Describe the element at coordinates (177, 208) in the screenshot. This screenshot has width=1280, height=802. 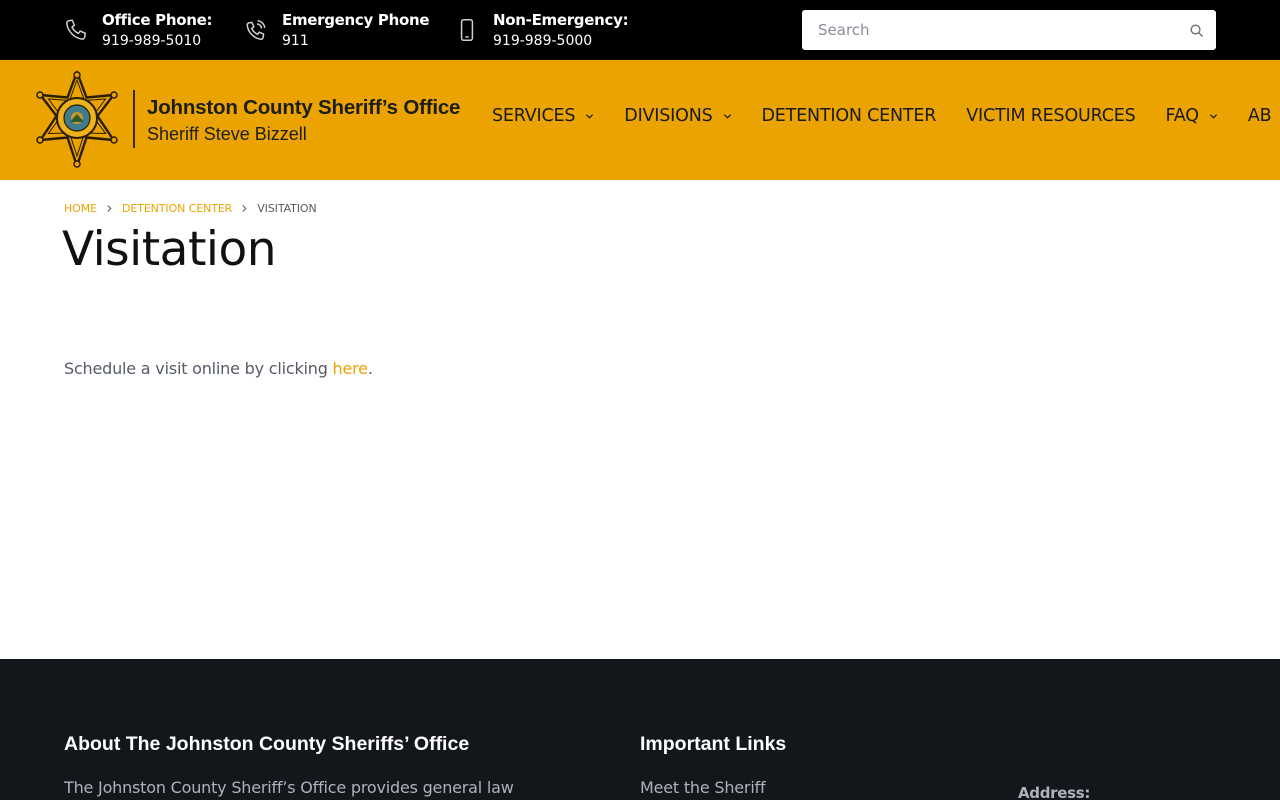
I see `breadcrumb-detention-center: DETENTION CENTER` at that location.